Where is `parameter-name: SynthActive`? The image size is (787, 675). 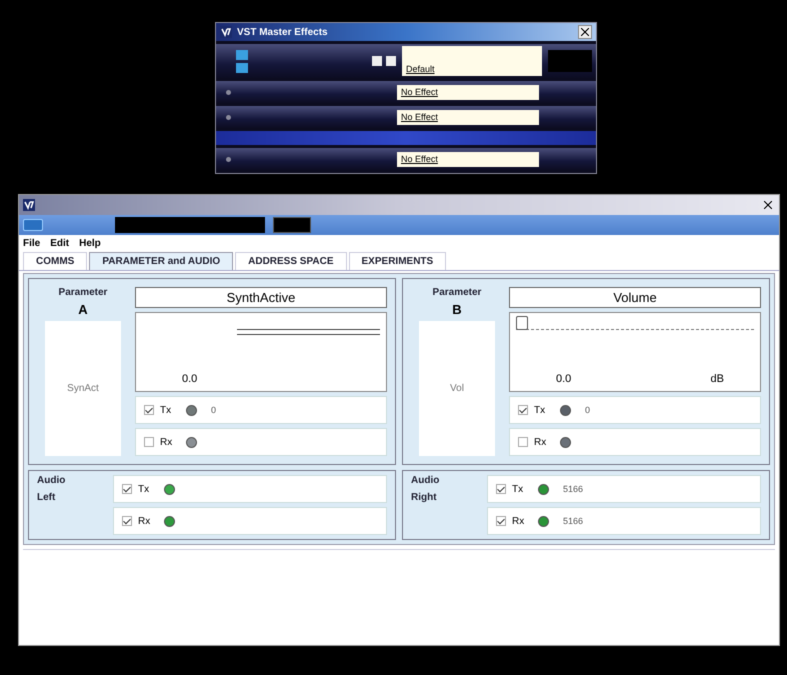
parameter-name: SynthActive is located at coordinates (261, 297).